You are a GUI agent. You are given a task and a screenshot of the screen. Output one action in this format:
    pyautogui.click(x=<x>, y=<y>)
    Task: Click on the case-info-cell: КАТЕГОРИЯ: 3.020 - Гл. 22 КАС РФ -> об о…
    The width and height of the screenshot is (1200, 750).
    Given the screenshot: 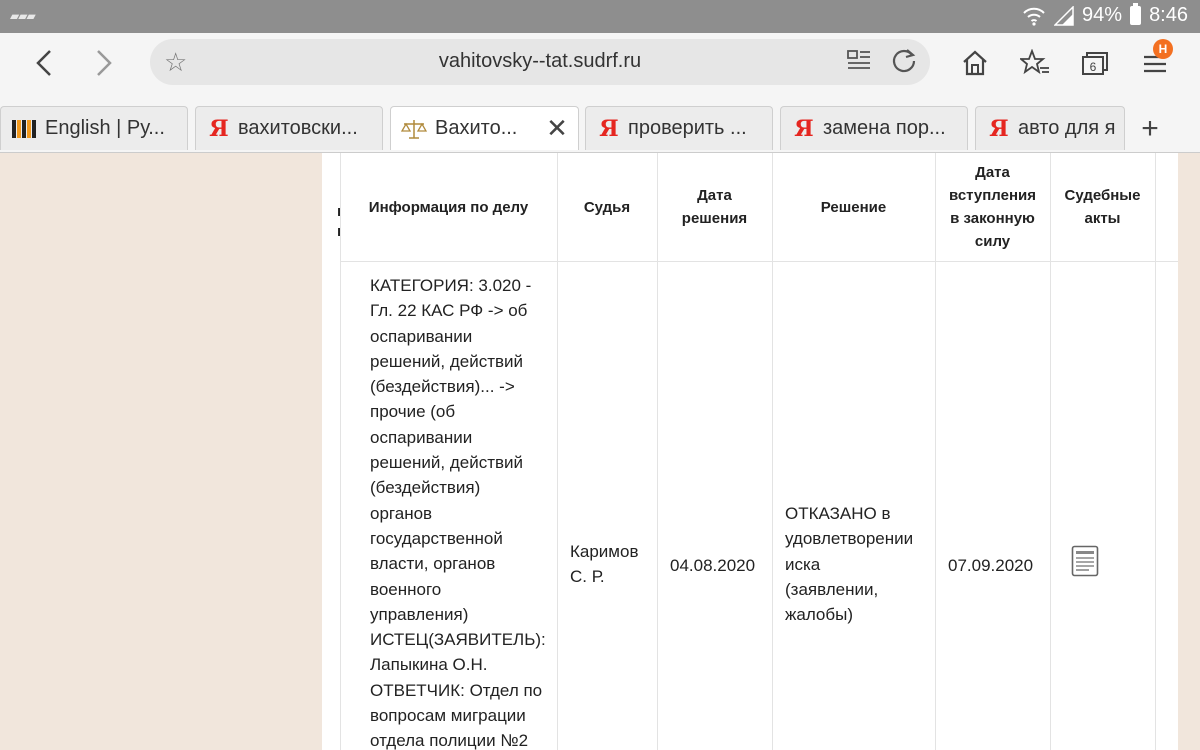 What is the action you would take?
    pyautogui.click(x=458, y=513)
    